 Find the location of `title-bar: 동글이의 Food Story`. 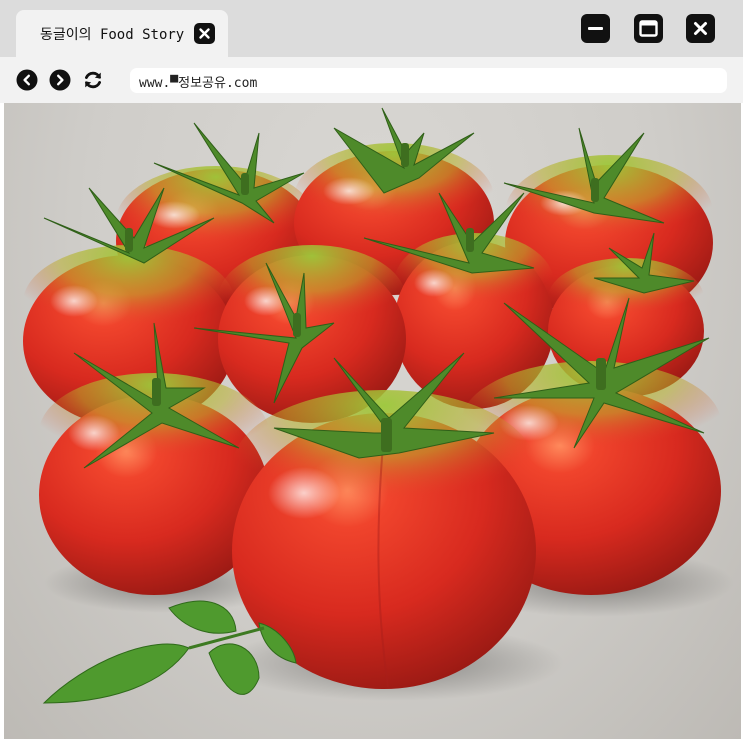

title-bar: 동글이의 Food Story is located at coordinates (371, 28).